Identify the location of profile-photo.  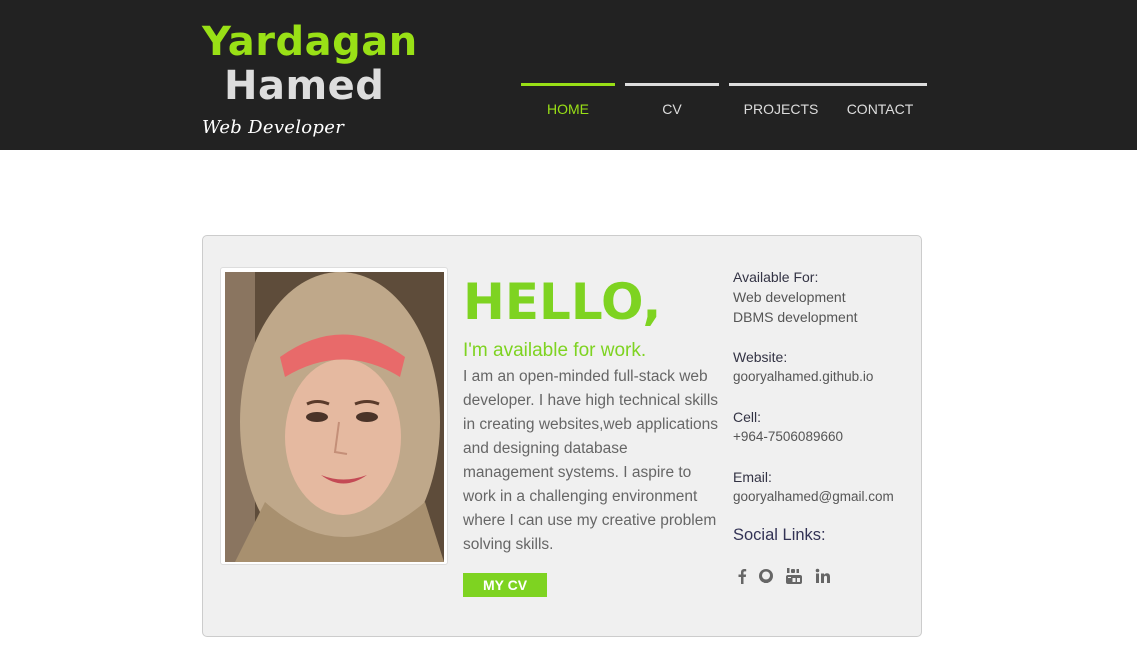
(334, 417).